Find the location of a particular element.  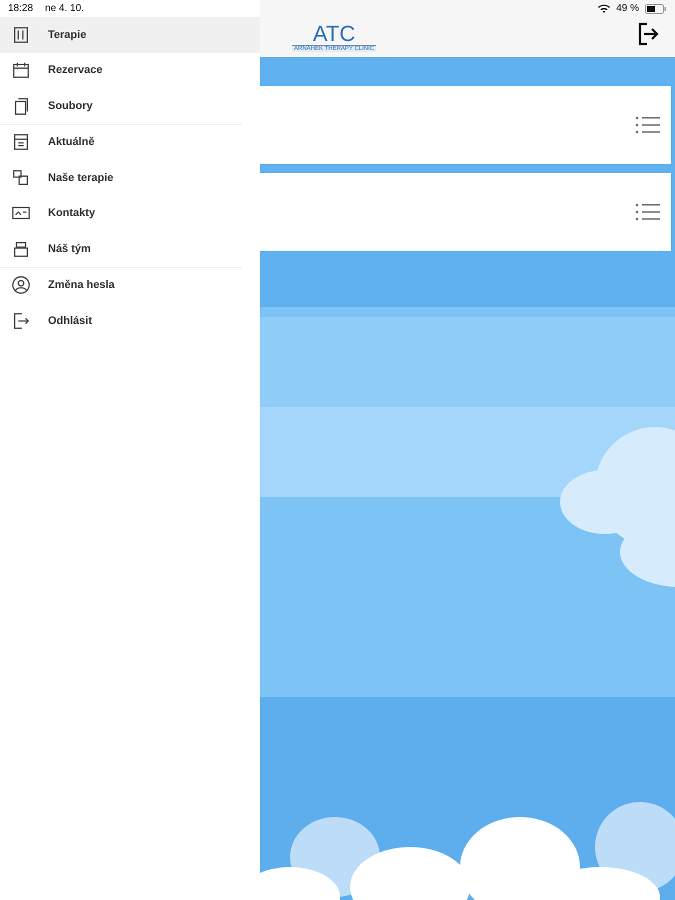

menu-item: Soubory is located at coordinates (130, 106).